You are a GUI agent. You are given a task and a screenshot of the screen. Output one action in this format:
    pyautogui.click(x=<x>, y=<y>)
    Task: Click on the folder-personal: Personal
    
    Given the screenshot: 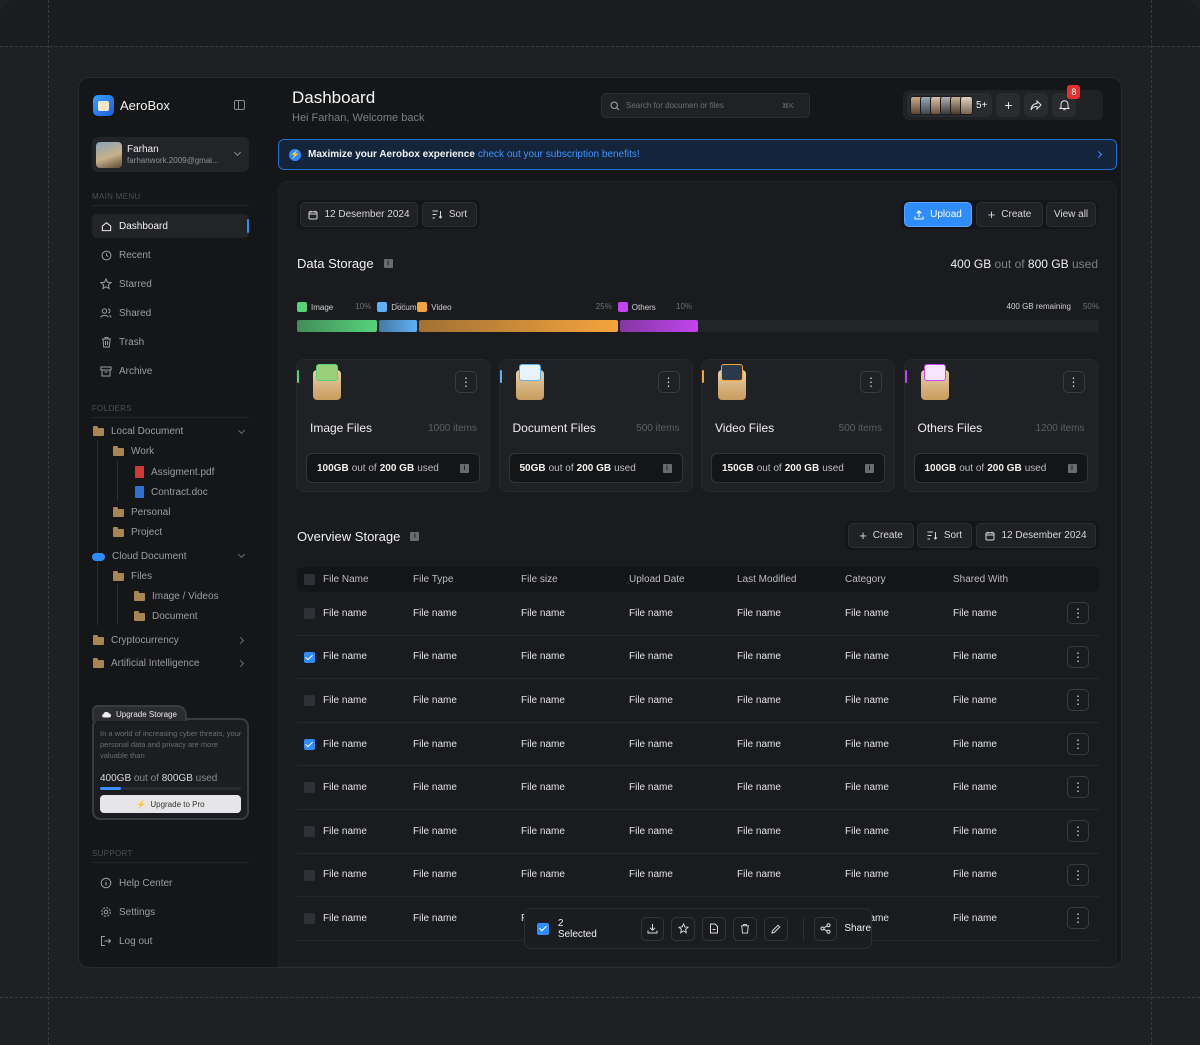 What is the action you would take?
    pyautogui.click(x=141, y=512)
    